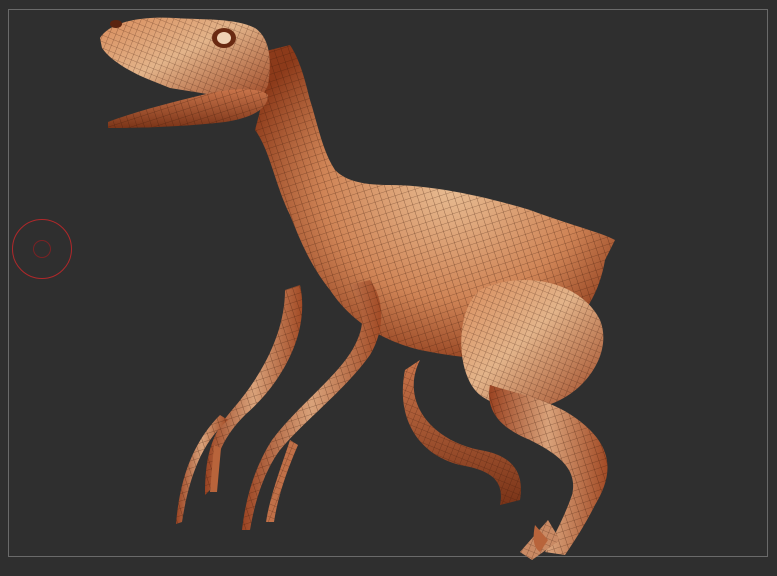 This screenshot has width=777, height=576. Describe the element at coordinates (532, 345) in the screenshot. I see `right-thigh` at that location.